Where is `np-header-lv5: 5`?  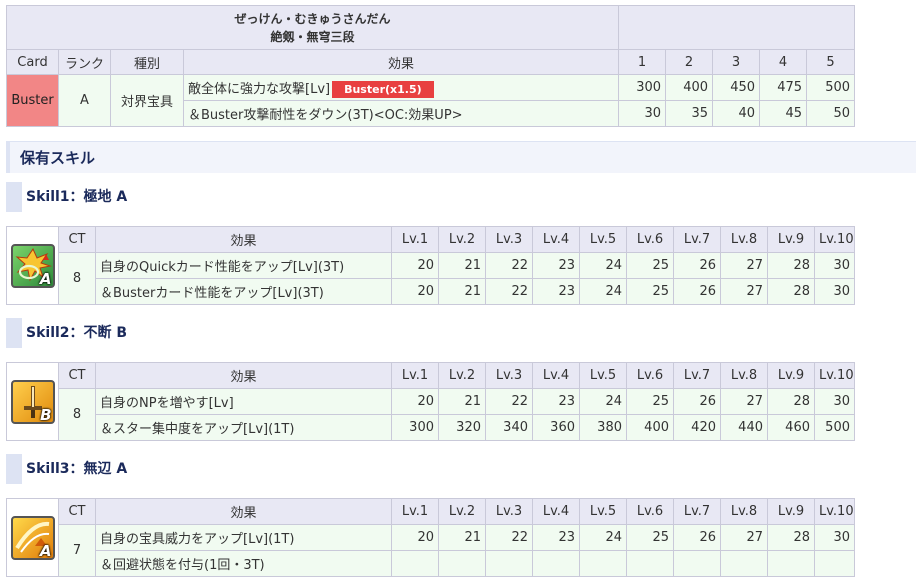 np-header-lv5: 5 is located at coordinates (831, 62).